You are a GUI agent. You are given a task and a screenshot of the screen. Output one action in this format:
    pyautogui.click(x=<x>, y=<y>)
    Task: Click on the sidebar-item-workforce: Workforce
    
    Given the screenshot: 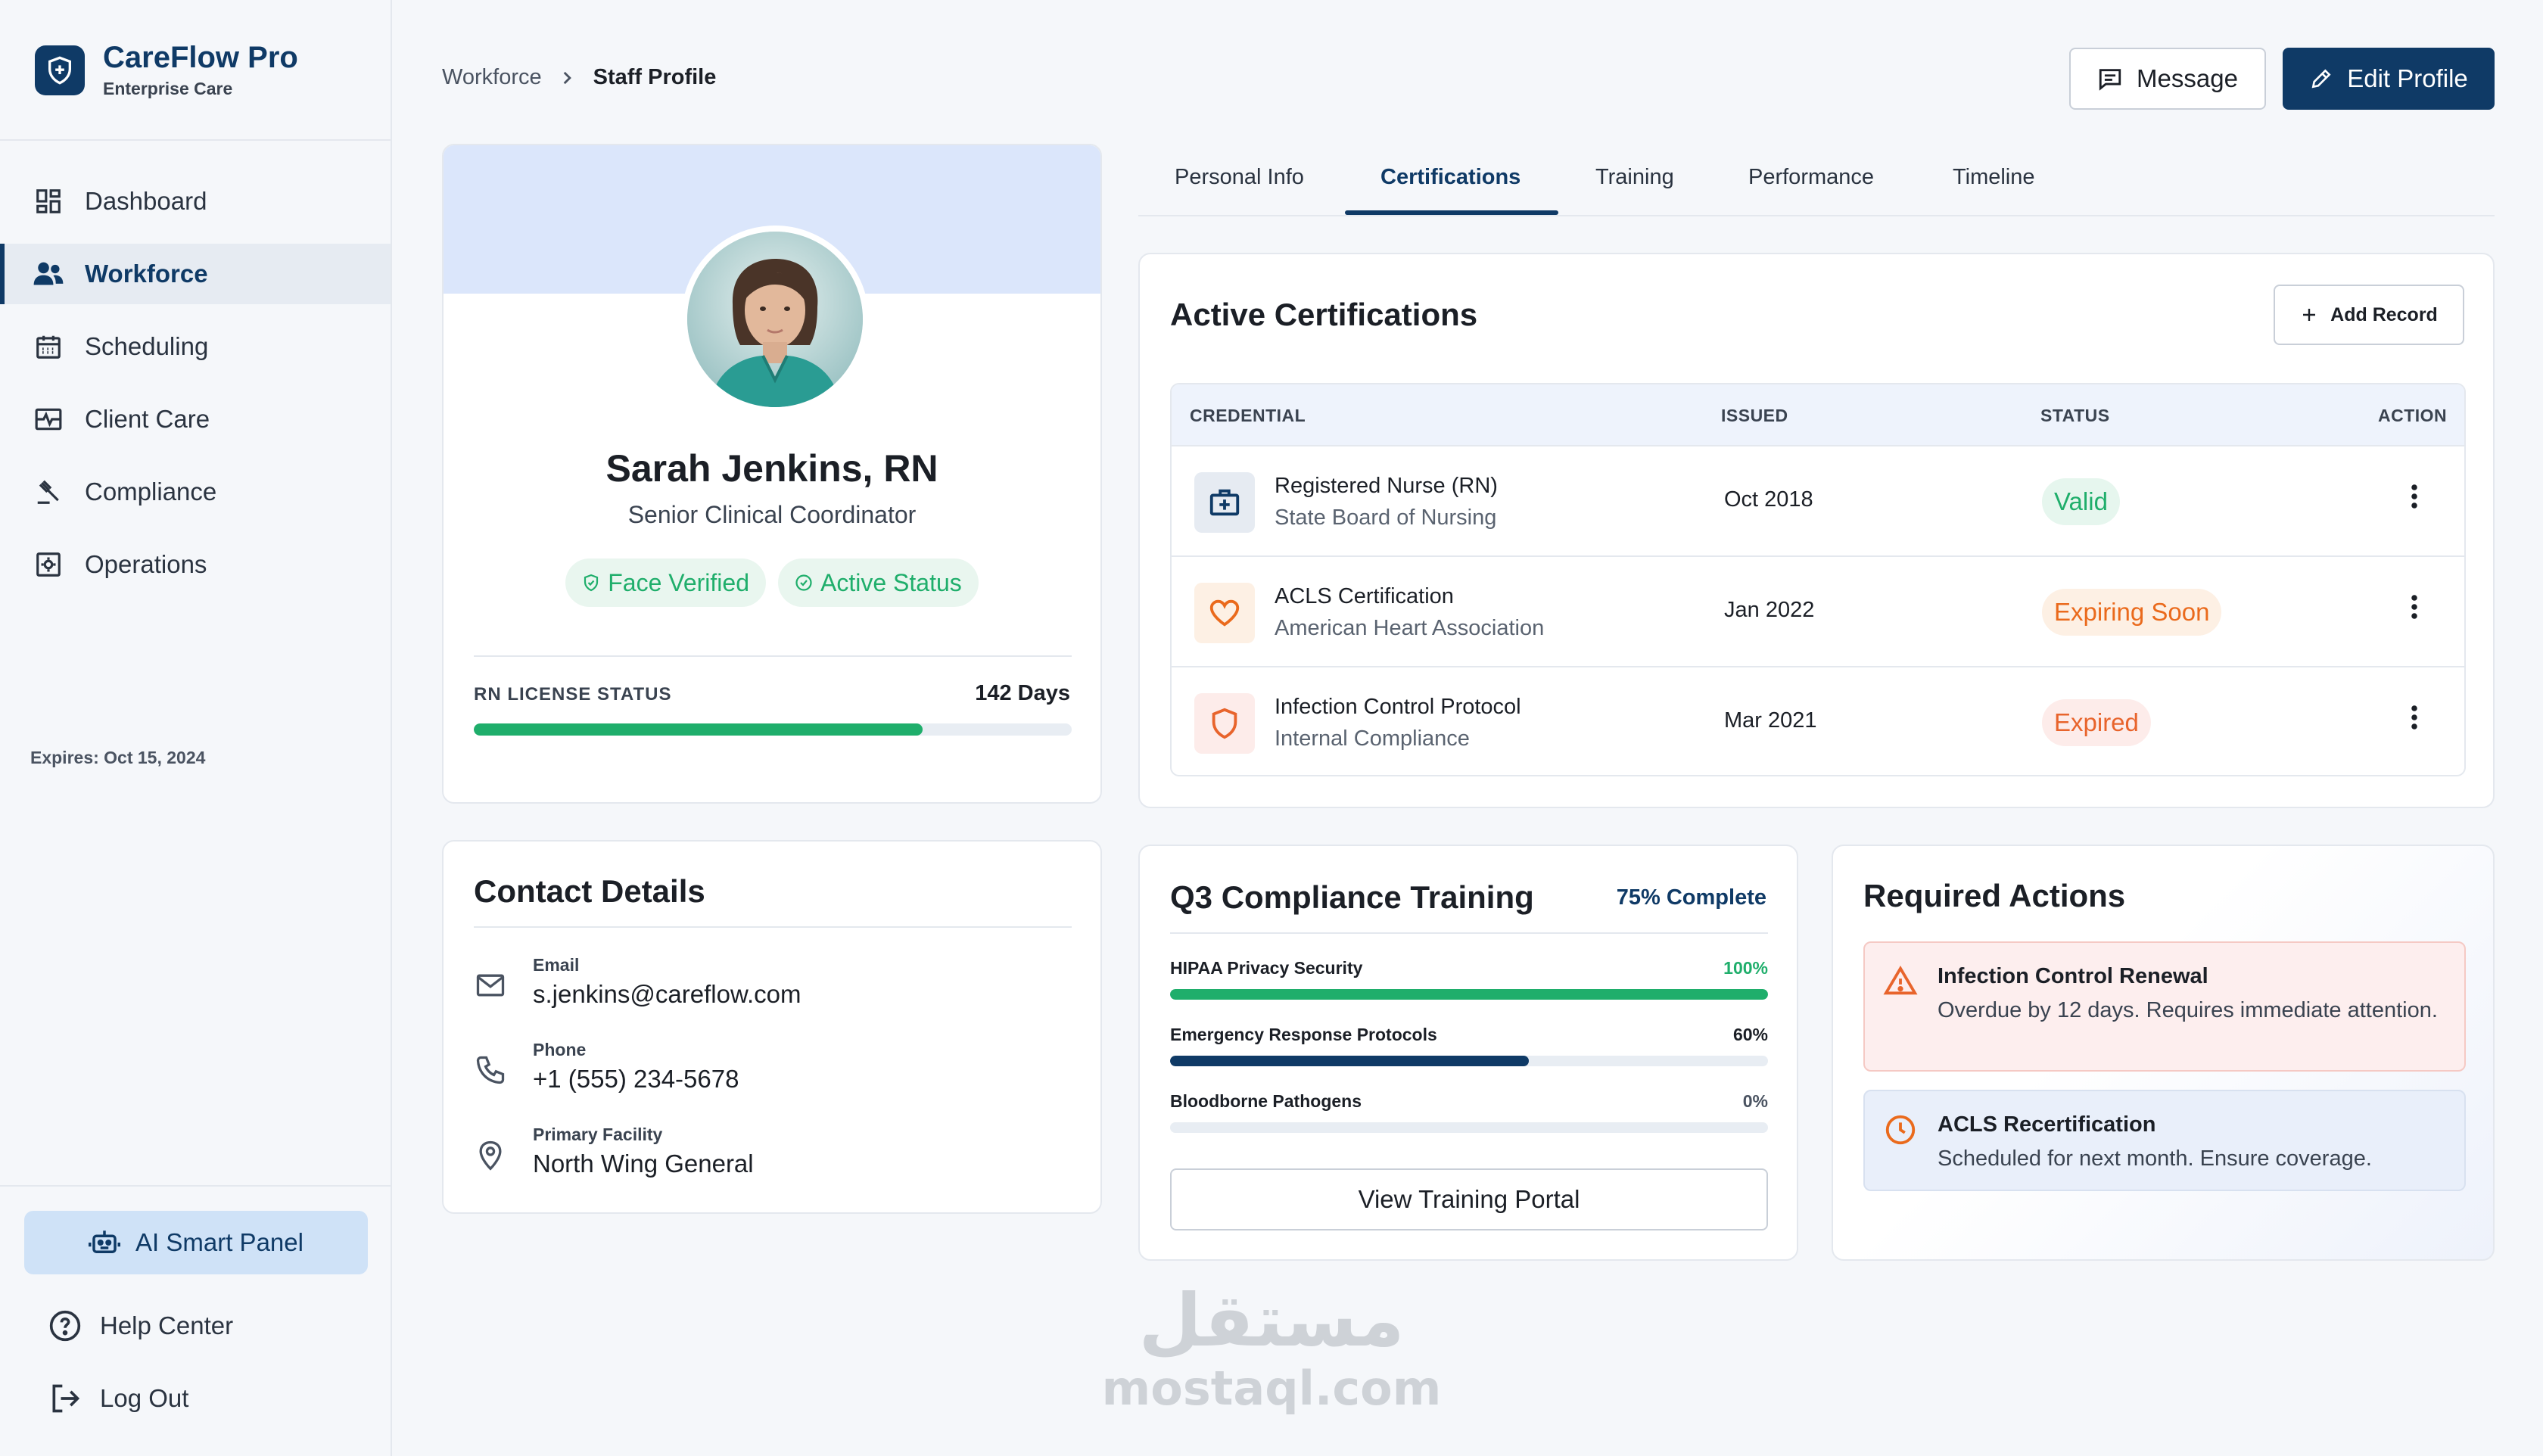 What is the action you would take?
    pyautogui.click(x=195, y=274)
    